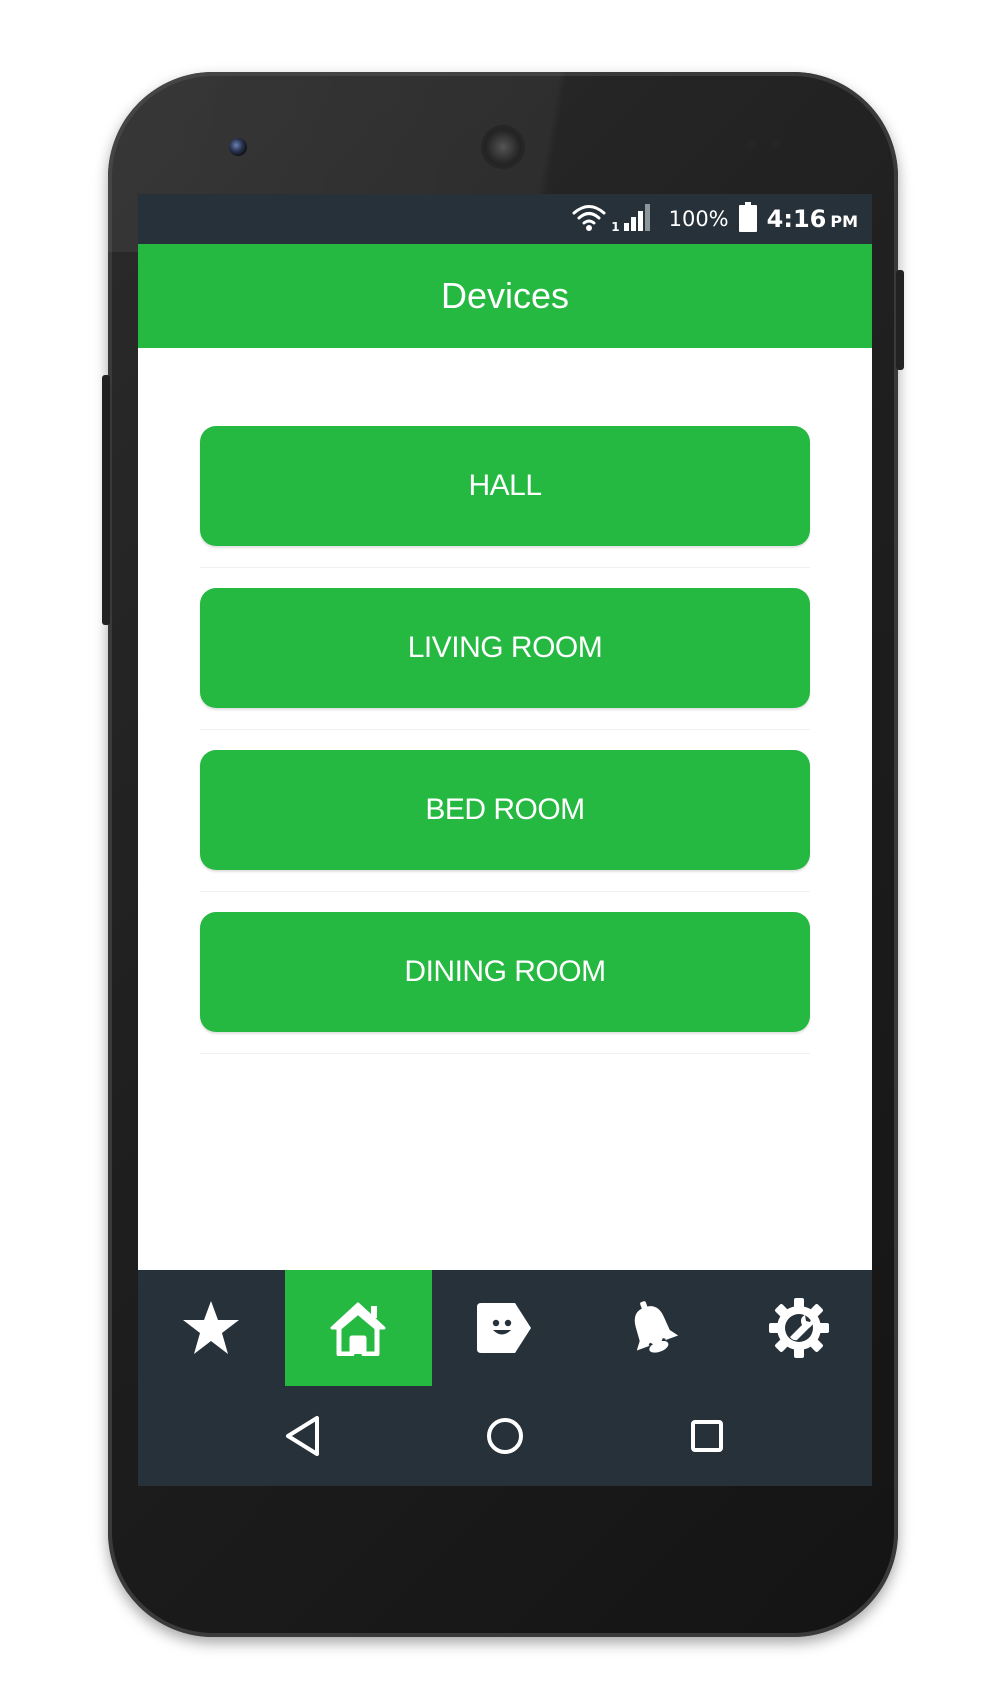 The height and width of the screenshot is (1700, 1000). What do you see at coordinates (615, 227) in the screenshot?
I see `network-badge: 1` at bounding box center [615, 227].